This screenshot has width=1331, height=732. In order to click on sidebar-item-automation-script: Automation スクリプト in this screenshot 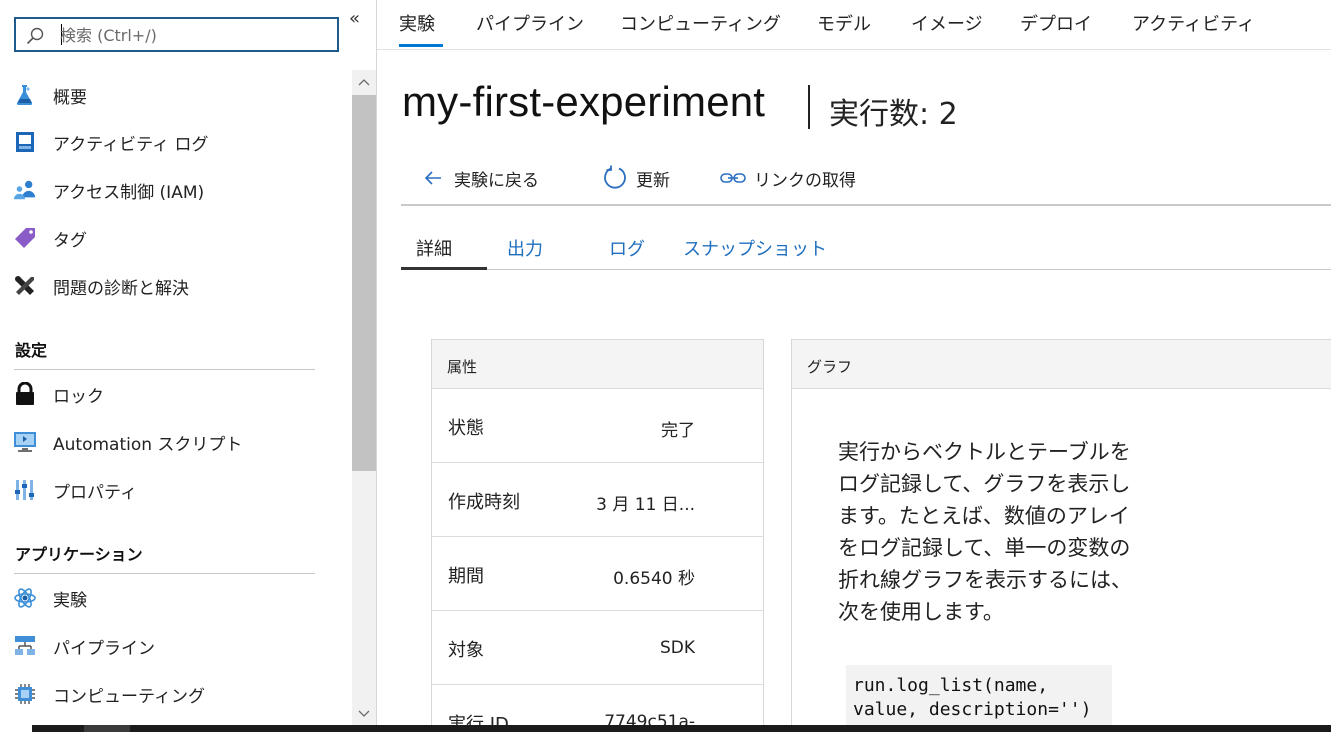, I will do `click(176, 442)`.